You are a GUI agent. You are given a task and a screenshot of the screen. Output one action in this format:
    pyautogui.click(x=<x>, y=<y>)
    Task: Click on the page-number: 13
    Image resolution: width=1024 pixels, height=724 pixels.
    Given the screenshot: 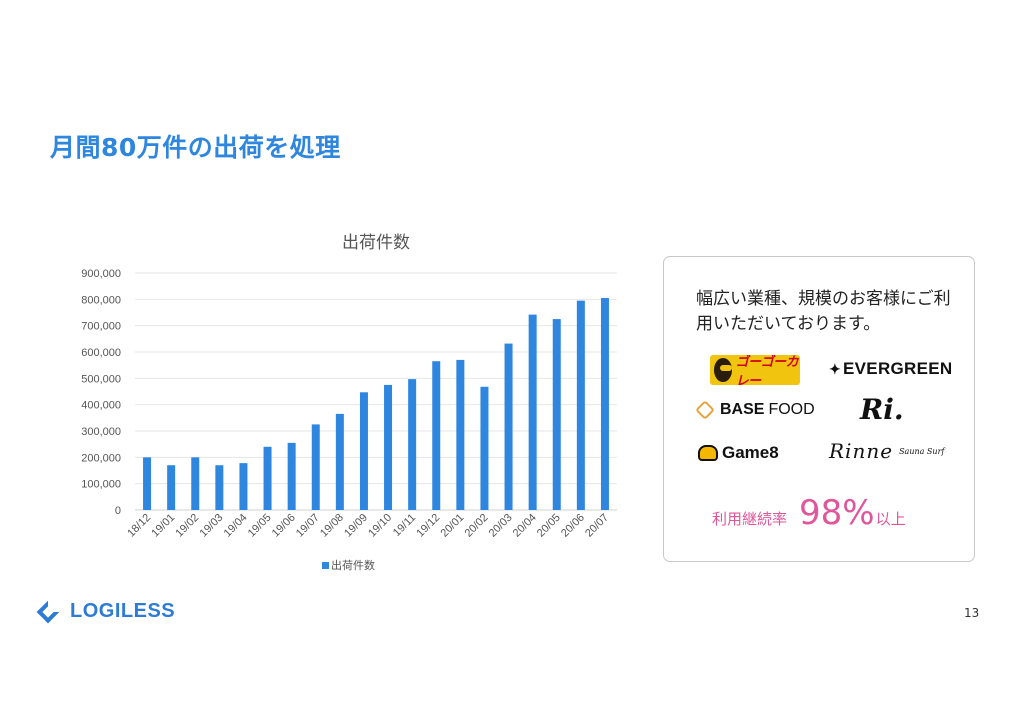 What is the action you would take?
    pyautogui.click(x=972, y=613)
    